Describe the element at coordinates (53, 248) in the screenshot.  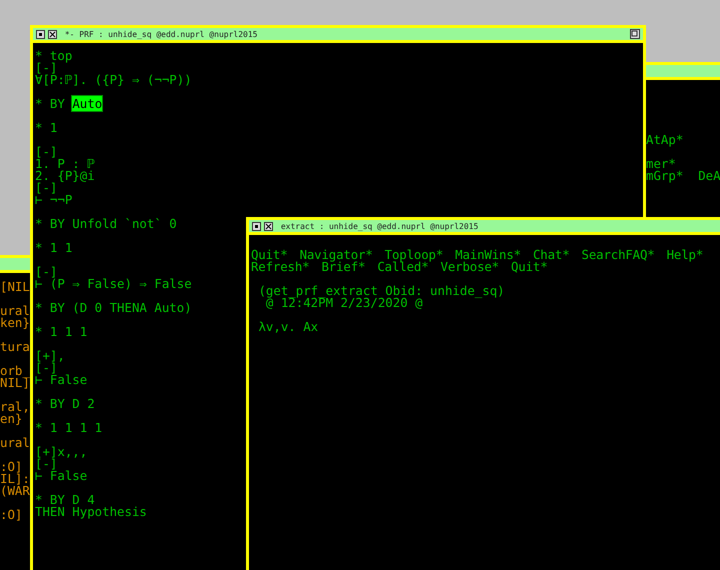
I see `text-line: * 1 1` at that location.